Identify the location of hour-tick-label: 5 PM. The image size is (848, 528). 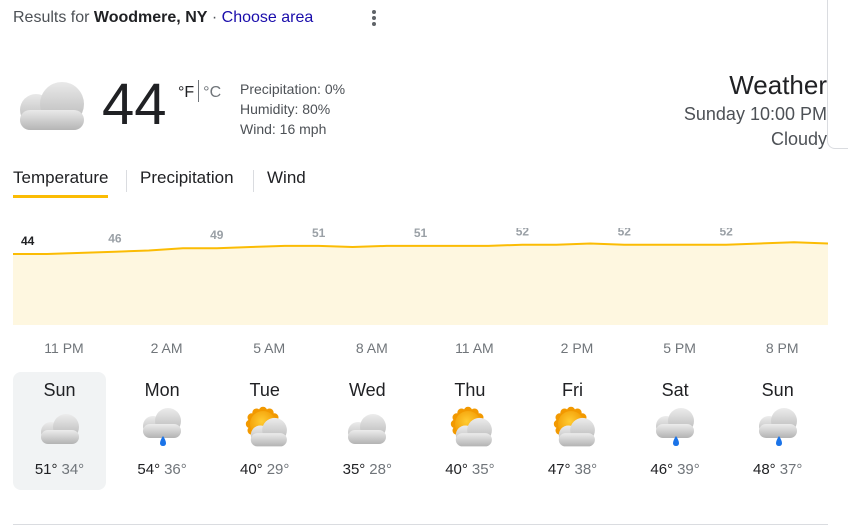
(679, 348).